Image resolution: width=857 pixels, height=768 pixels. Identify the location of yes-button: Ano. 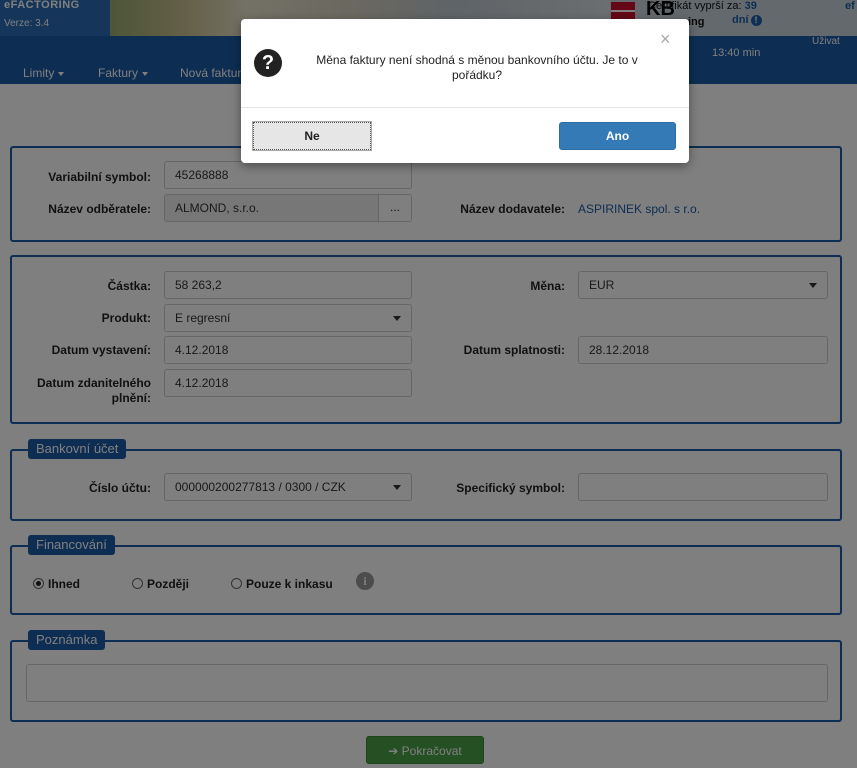
(617, 136).